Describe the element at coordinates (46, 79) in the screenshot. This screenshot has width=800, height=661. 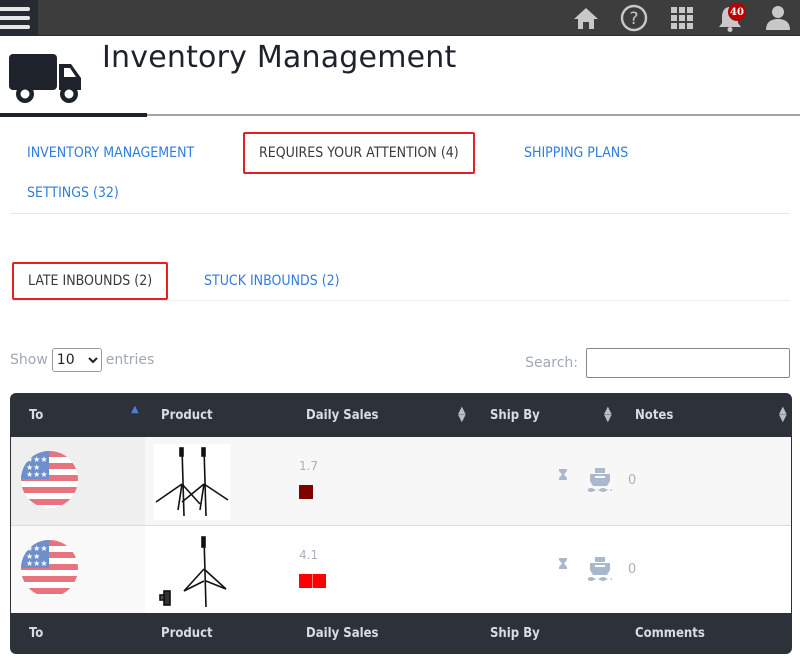
I see `truck-icon` at that location.